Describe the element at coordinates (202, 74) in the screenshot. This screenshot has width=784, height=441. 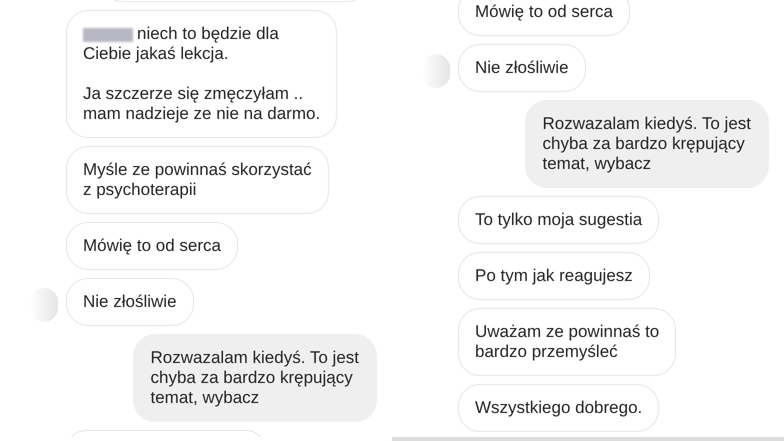
I see `message-bubble: niech to będzie dla Ciebie jakaś lekcja. Ja szczerze się zmęczyłam .. mam nadzieje ze nie na darmo.` at that location.